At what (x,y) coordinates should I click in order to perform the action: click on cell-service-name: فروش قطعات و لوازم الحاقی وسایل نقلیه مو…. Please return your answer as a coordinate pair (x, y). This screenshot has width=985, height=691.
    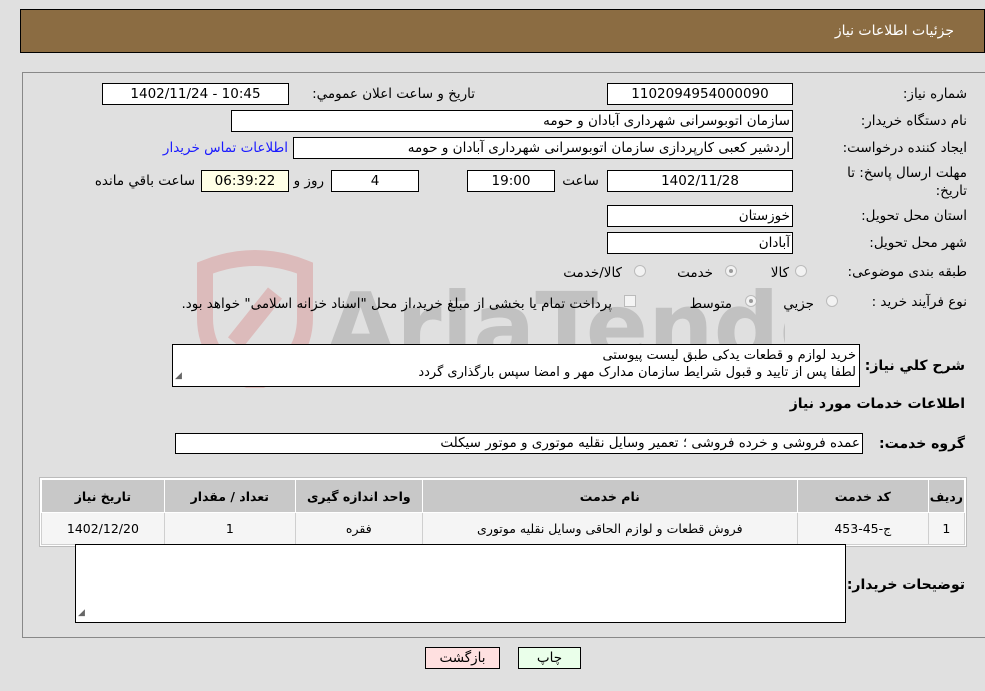
    Looking at the image, I should click on (609, 528).